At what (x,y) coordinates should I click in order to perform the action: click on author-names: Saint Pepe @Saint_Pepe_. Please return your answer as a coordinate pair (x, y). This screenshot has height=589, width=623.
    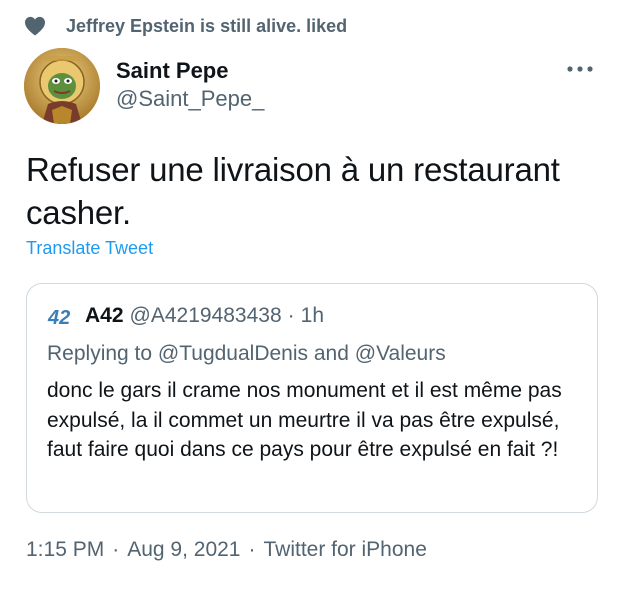
    Looking at the image, I should click on (190, 81).